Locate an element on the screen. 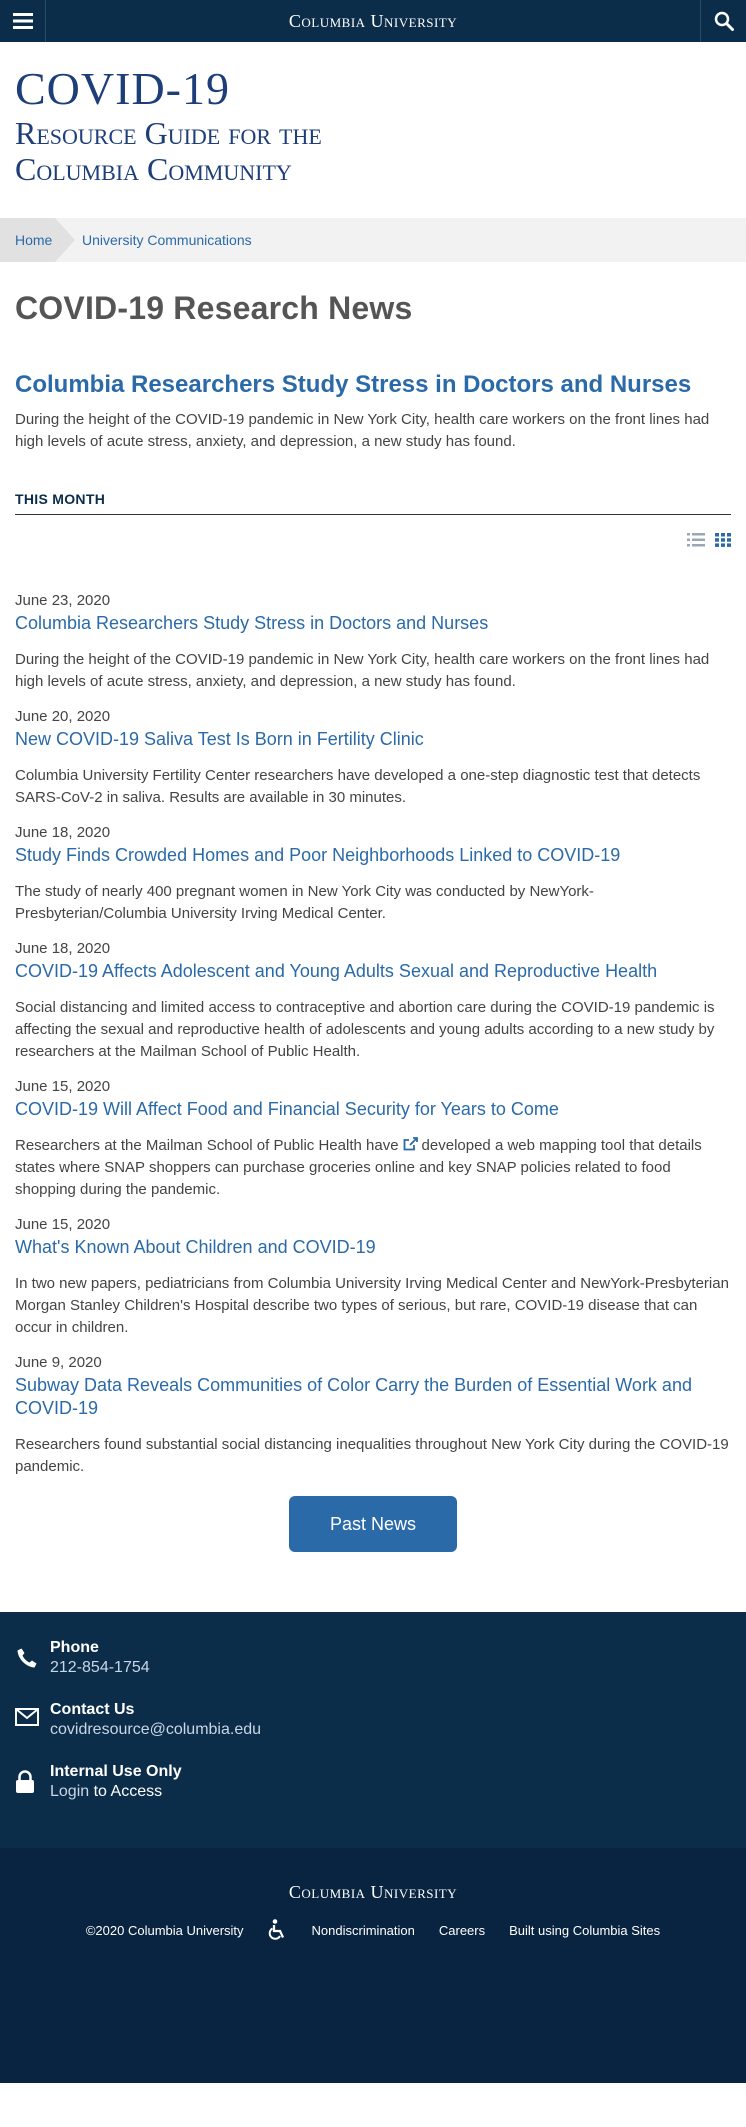 This screenshot has width=746, height=2127. web-mapping-tool-link: developed a web mapping tool is located at coordinates (523, 1145).